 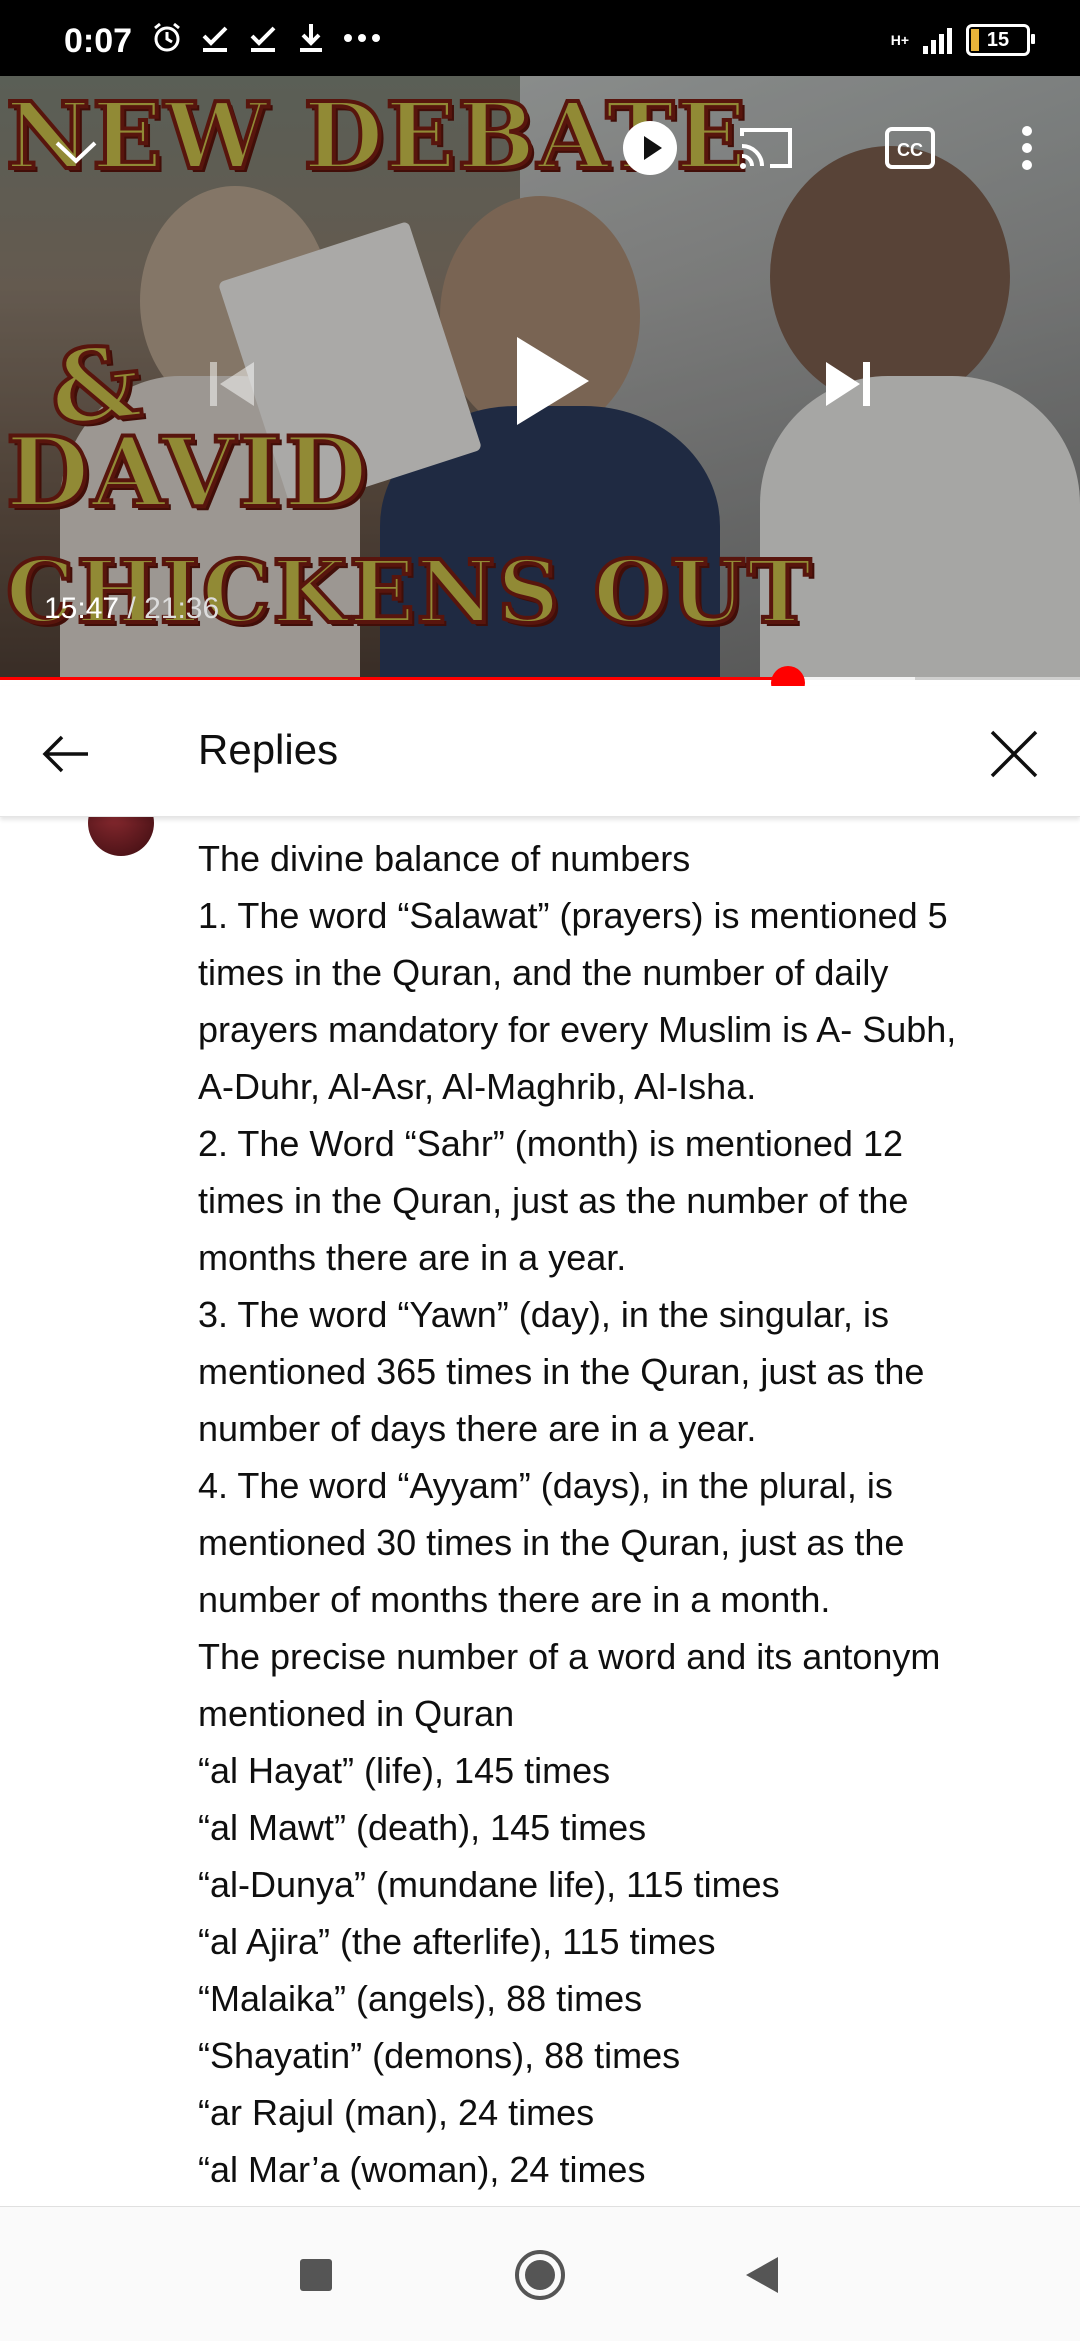 I want to click on comment-line: mentioned in Quran, so click(x=356, y=1713).